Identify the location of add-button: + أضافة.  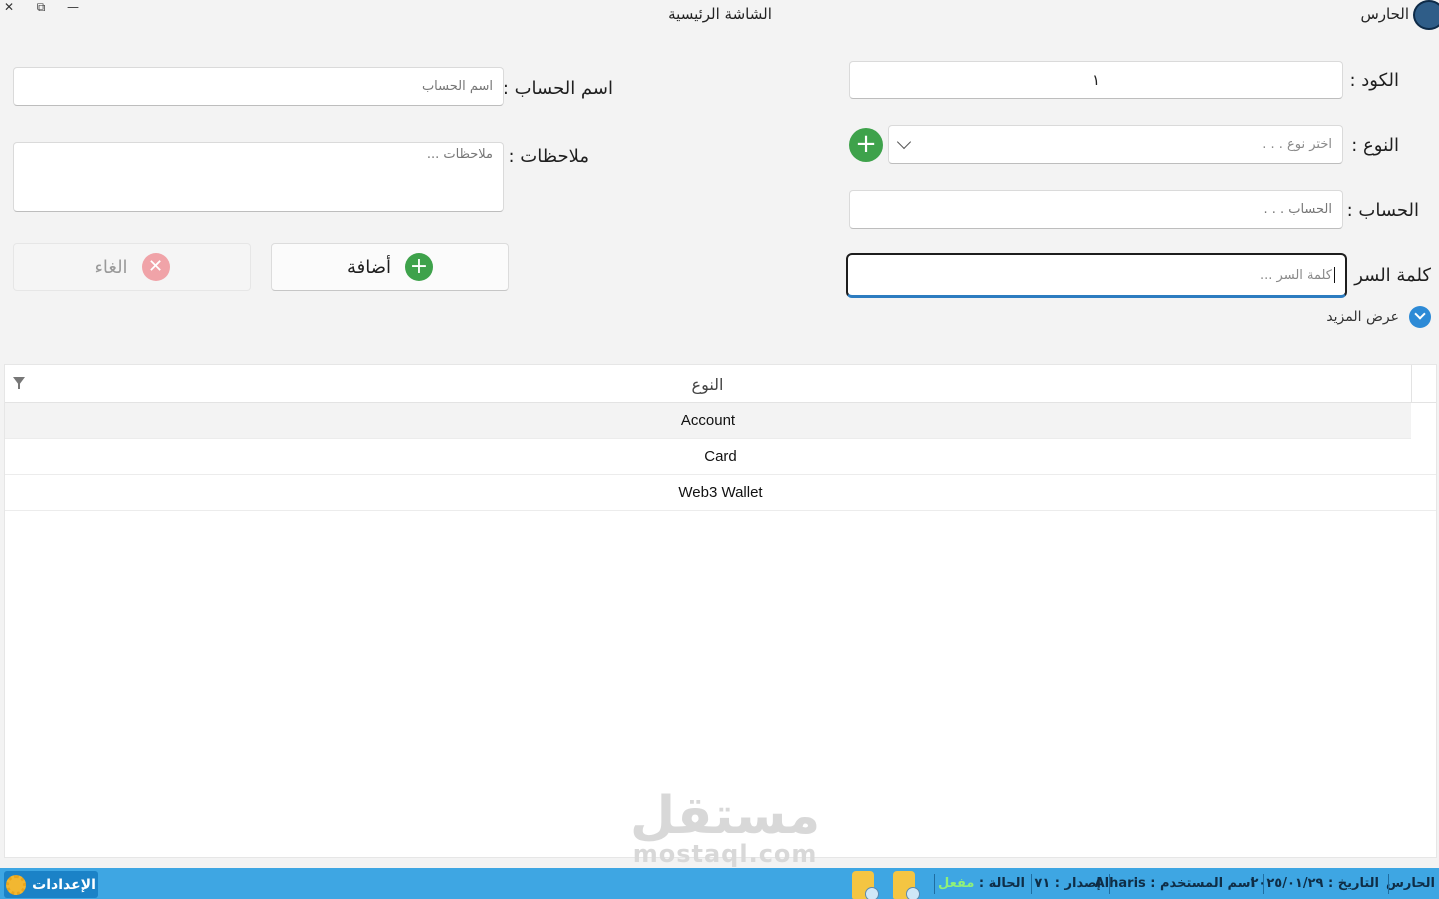
(390, 267).